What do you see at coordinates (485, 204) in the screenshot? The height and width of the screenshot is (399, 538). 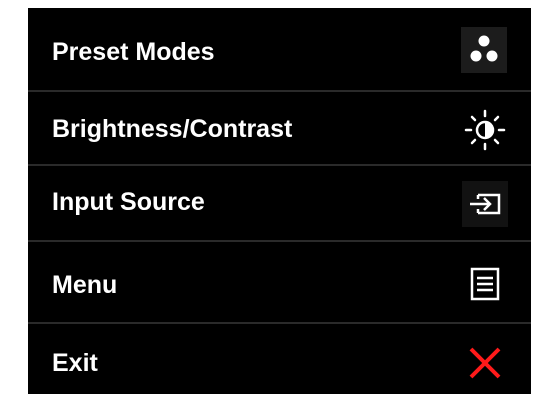 I see `input-source-icon` at bounding box center [485, 204].